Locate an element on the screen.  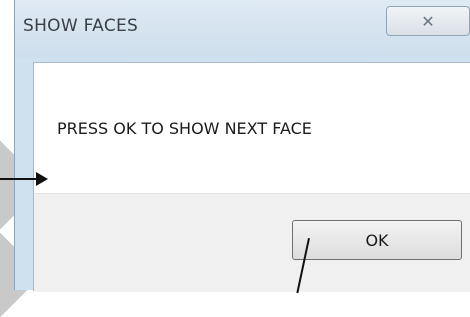
dialog-message: PRESS OK TO SHOW NEXT FACE is located at coordinates (184, 128).